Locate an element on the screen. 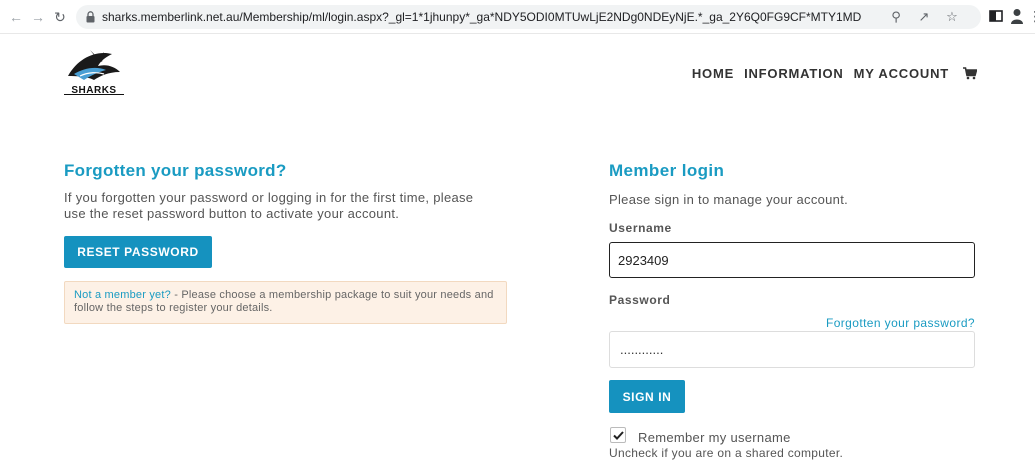  back-arrow-icon: ← is located at coordinates (16, 17).